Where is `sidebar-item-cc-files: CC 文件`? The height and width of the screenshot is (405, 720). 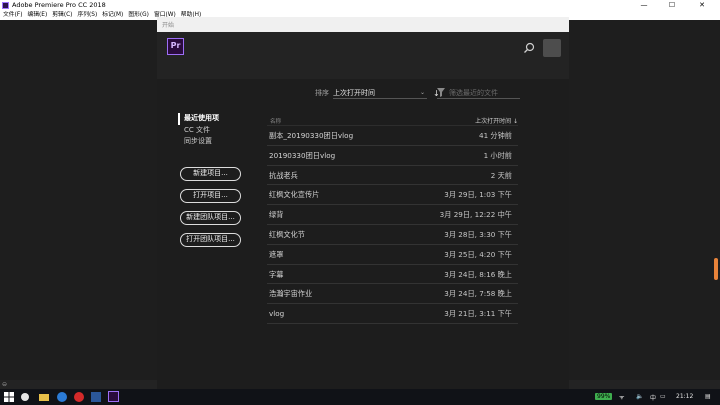
sidebar-item-cc-files: CC 文件 is located at coordinates (213, 131).